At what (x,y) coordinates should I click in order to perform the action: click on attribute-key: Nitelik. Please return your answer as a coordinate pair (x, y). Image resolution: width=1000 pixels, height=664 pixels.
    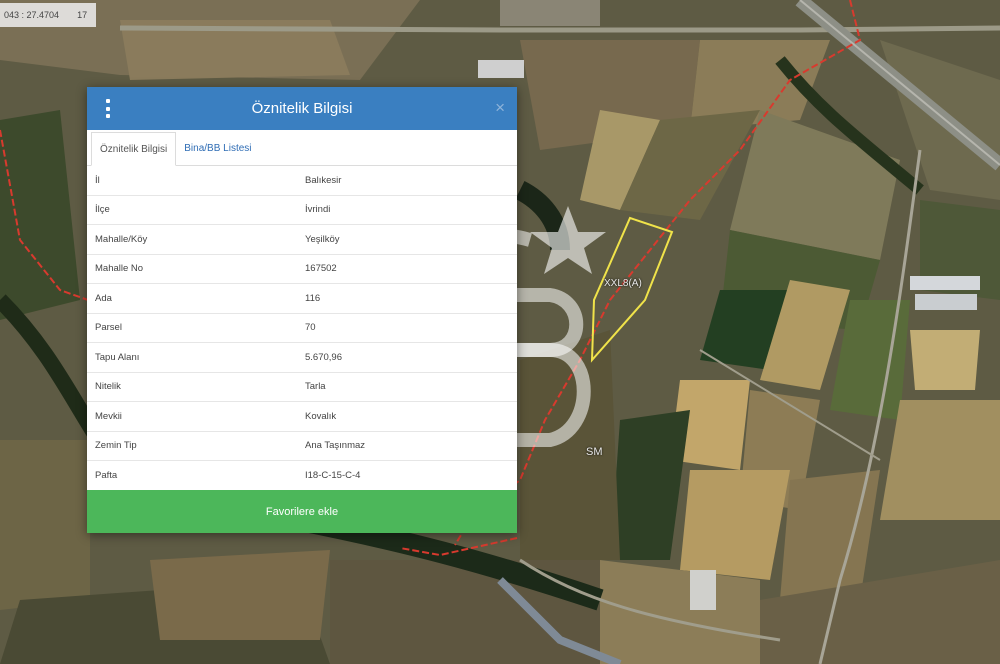
    Looking at the image, I should click on (192, 386).